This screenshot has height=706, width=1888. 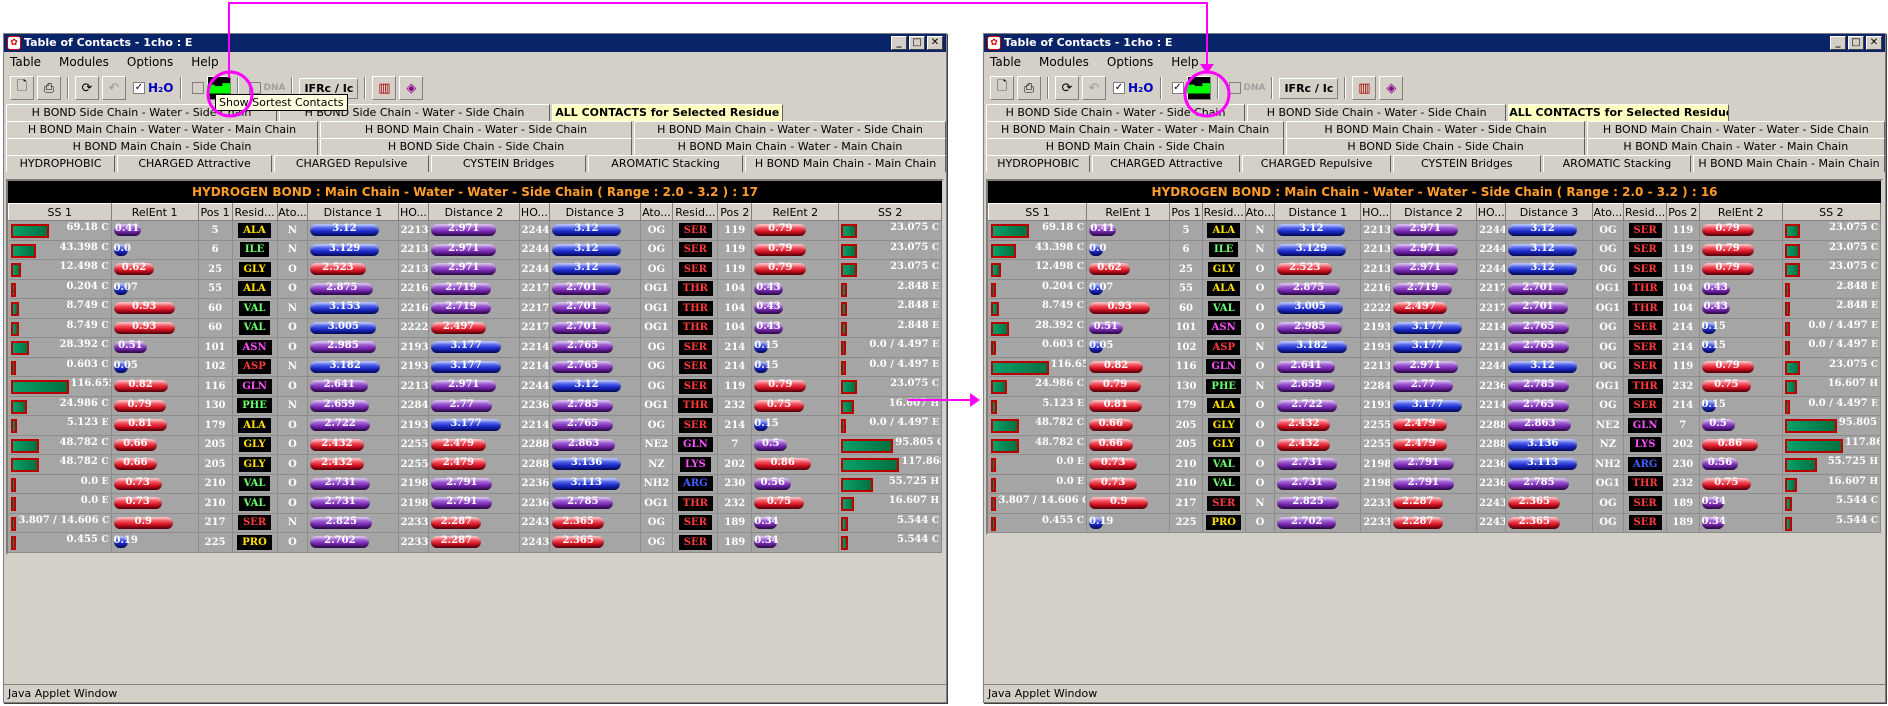 What do you see at coordinates (1377, 112) in the screenshot?
I see `tab-hbond-sc-w-sc-2: H BOND Side Chain - Water - Side Chain` at bounding box center [1377, 112].